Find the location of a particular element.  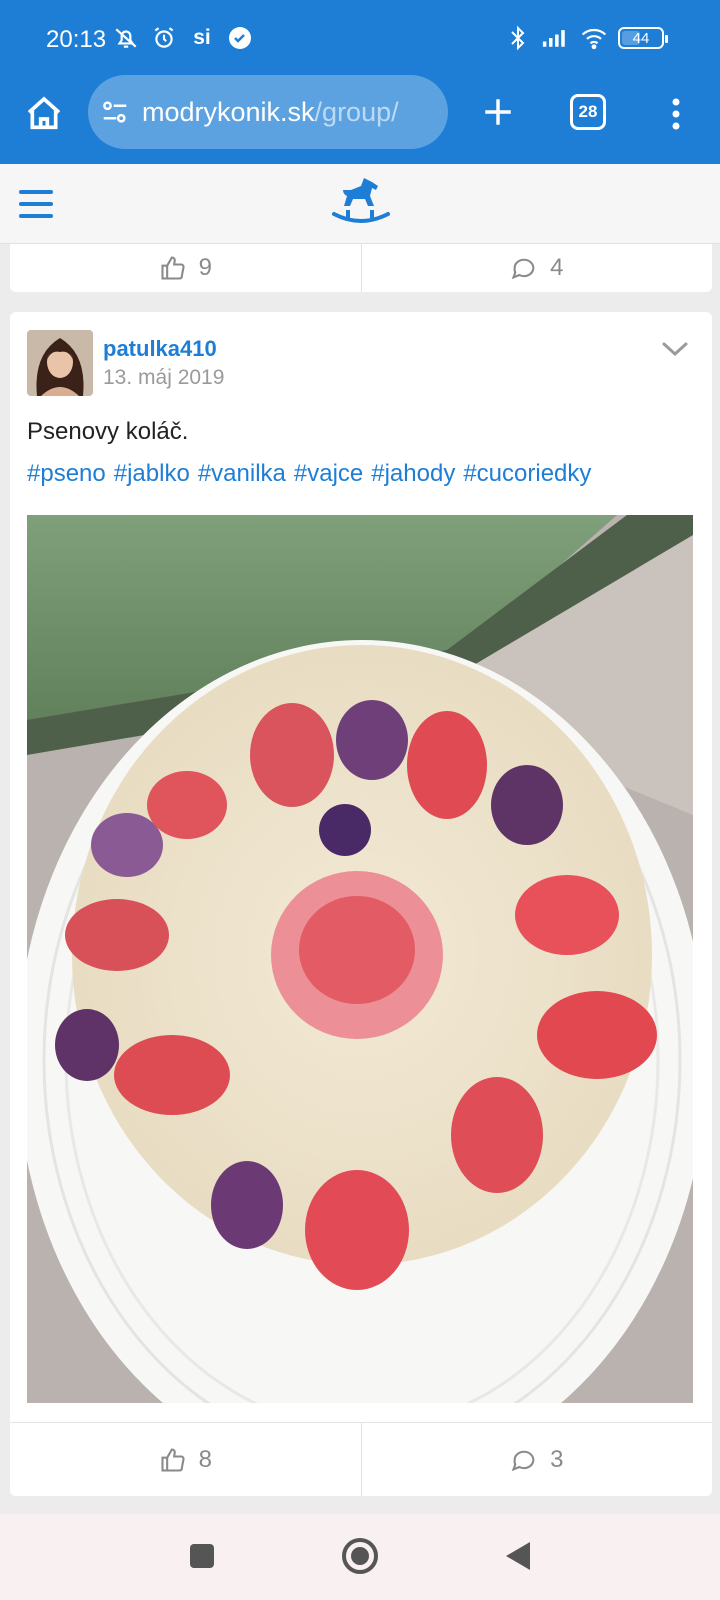

alarm-icon is located at coordinates (164, 38).